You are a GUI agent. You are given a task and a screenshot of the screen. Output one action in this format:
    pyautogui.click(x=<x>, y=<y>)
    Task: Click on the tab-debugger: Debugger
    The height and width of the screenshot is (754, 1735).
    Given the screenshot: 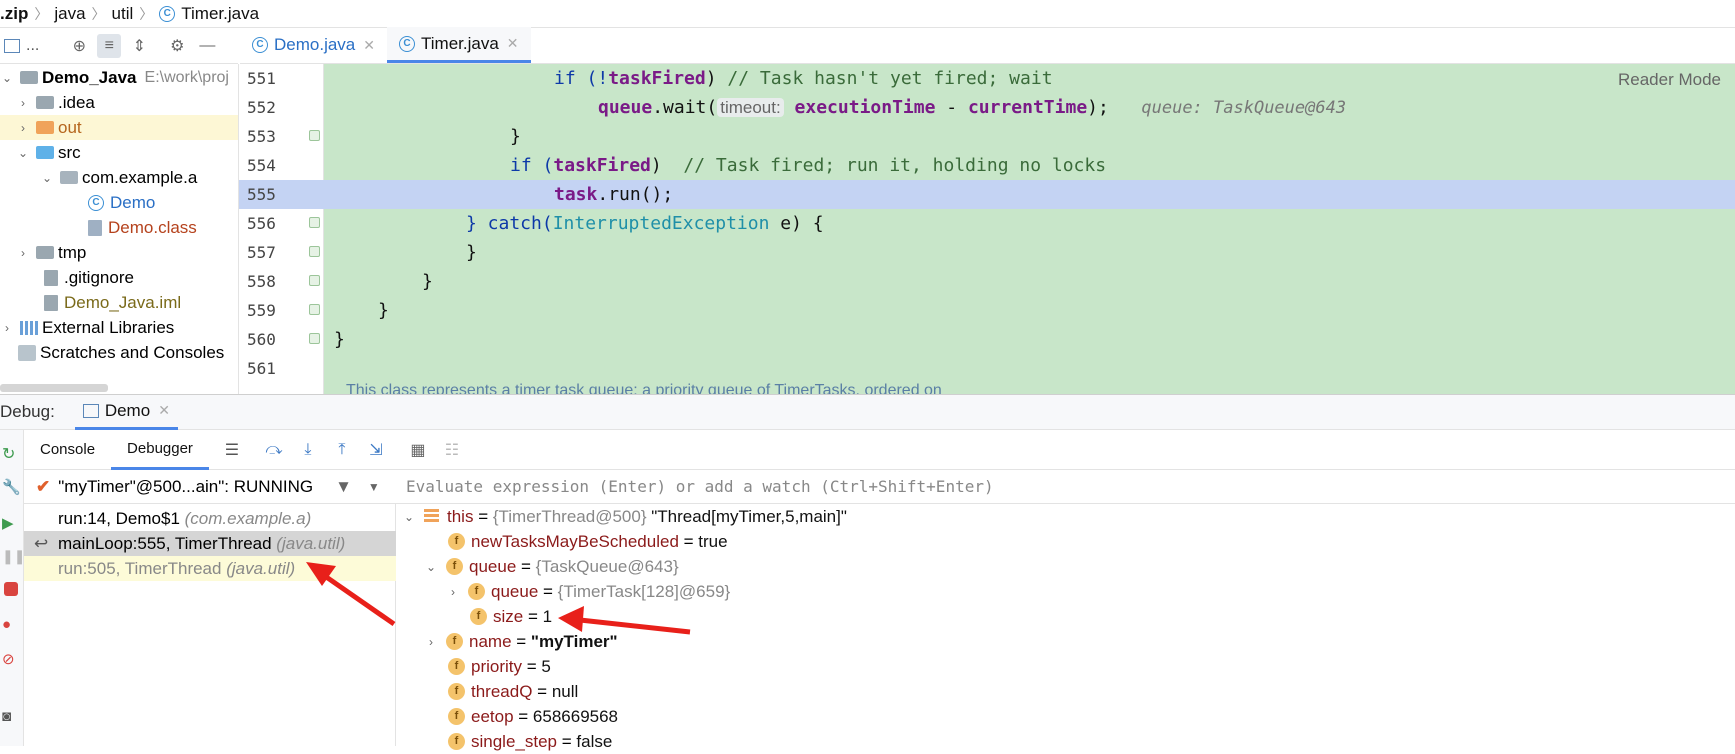 What is the action you would take?
    pyautogui.click(x=160, y=450)
    